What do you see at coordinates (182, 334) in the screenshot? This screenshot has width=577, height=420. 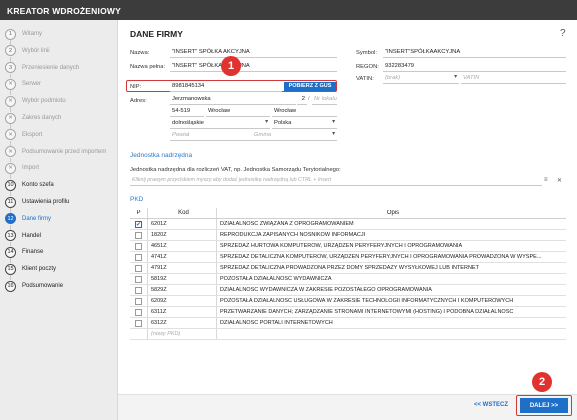 I see `pkd-new-placeholder: (nowy PKD)` at bounding box center [182, 334].